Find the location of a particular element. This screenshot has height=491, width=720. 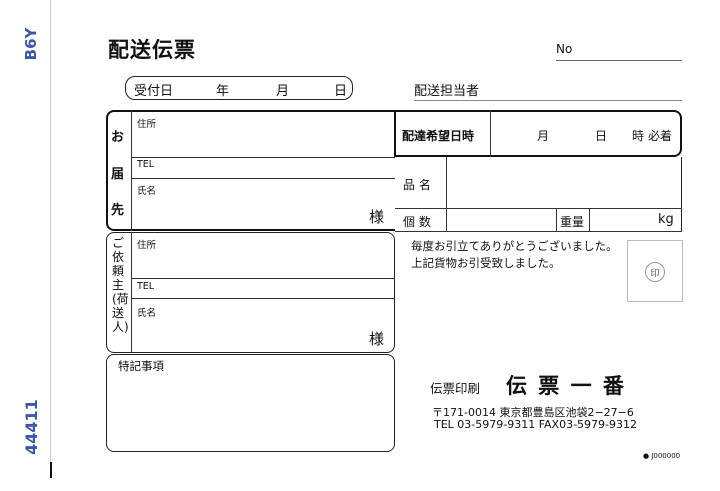

form-size-code: B6Y is located at coordinates (31, 44).